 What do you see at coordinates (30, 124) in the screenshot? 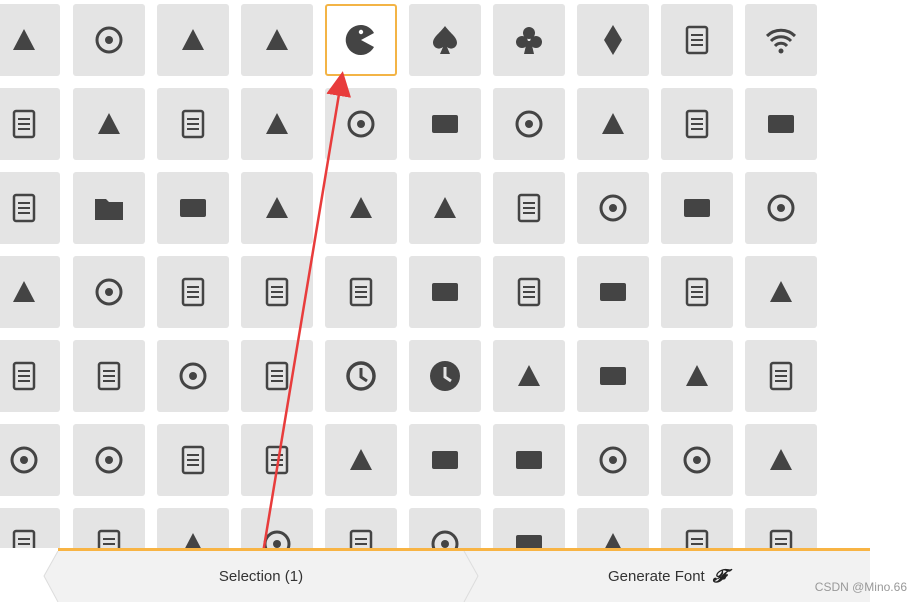
I see `icon-tile-books` at bounding box center [30, 124].